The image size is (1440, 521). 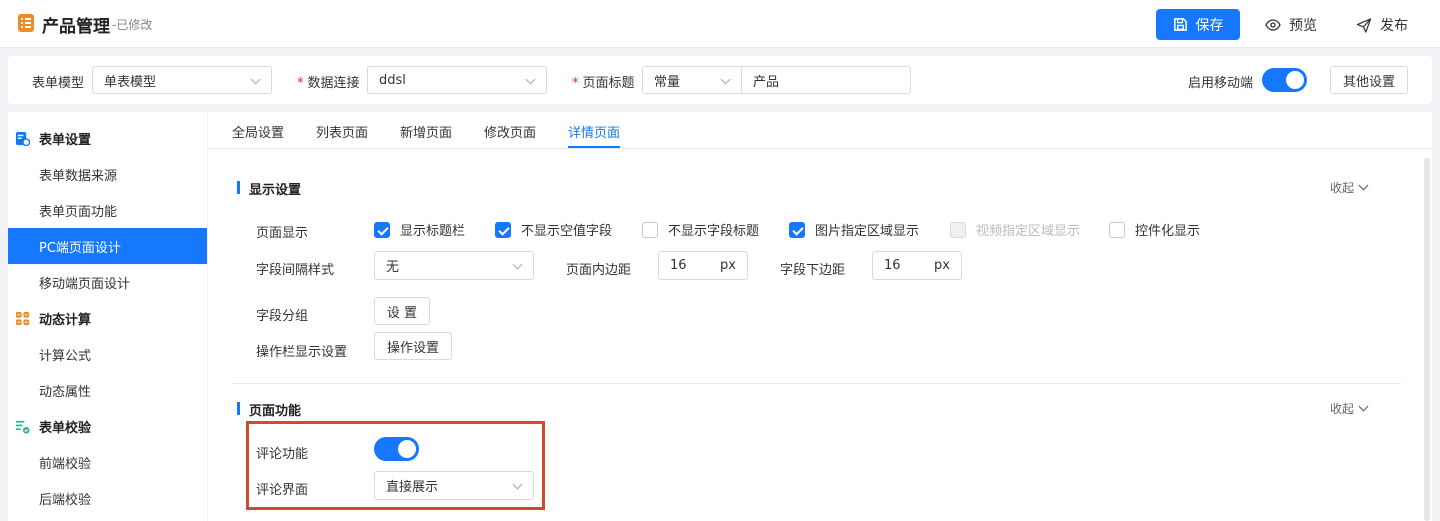 I want to click on checkbox-label: 不显示空值字段, so click(x=567, y=231).